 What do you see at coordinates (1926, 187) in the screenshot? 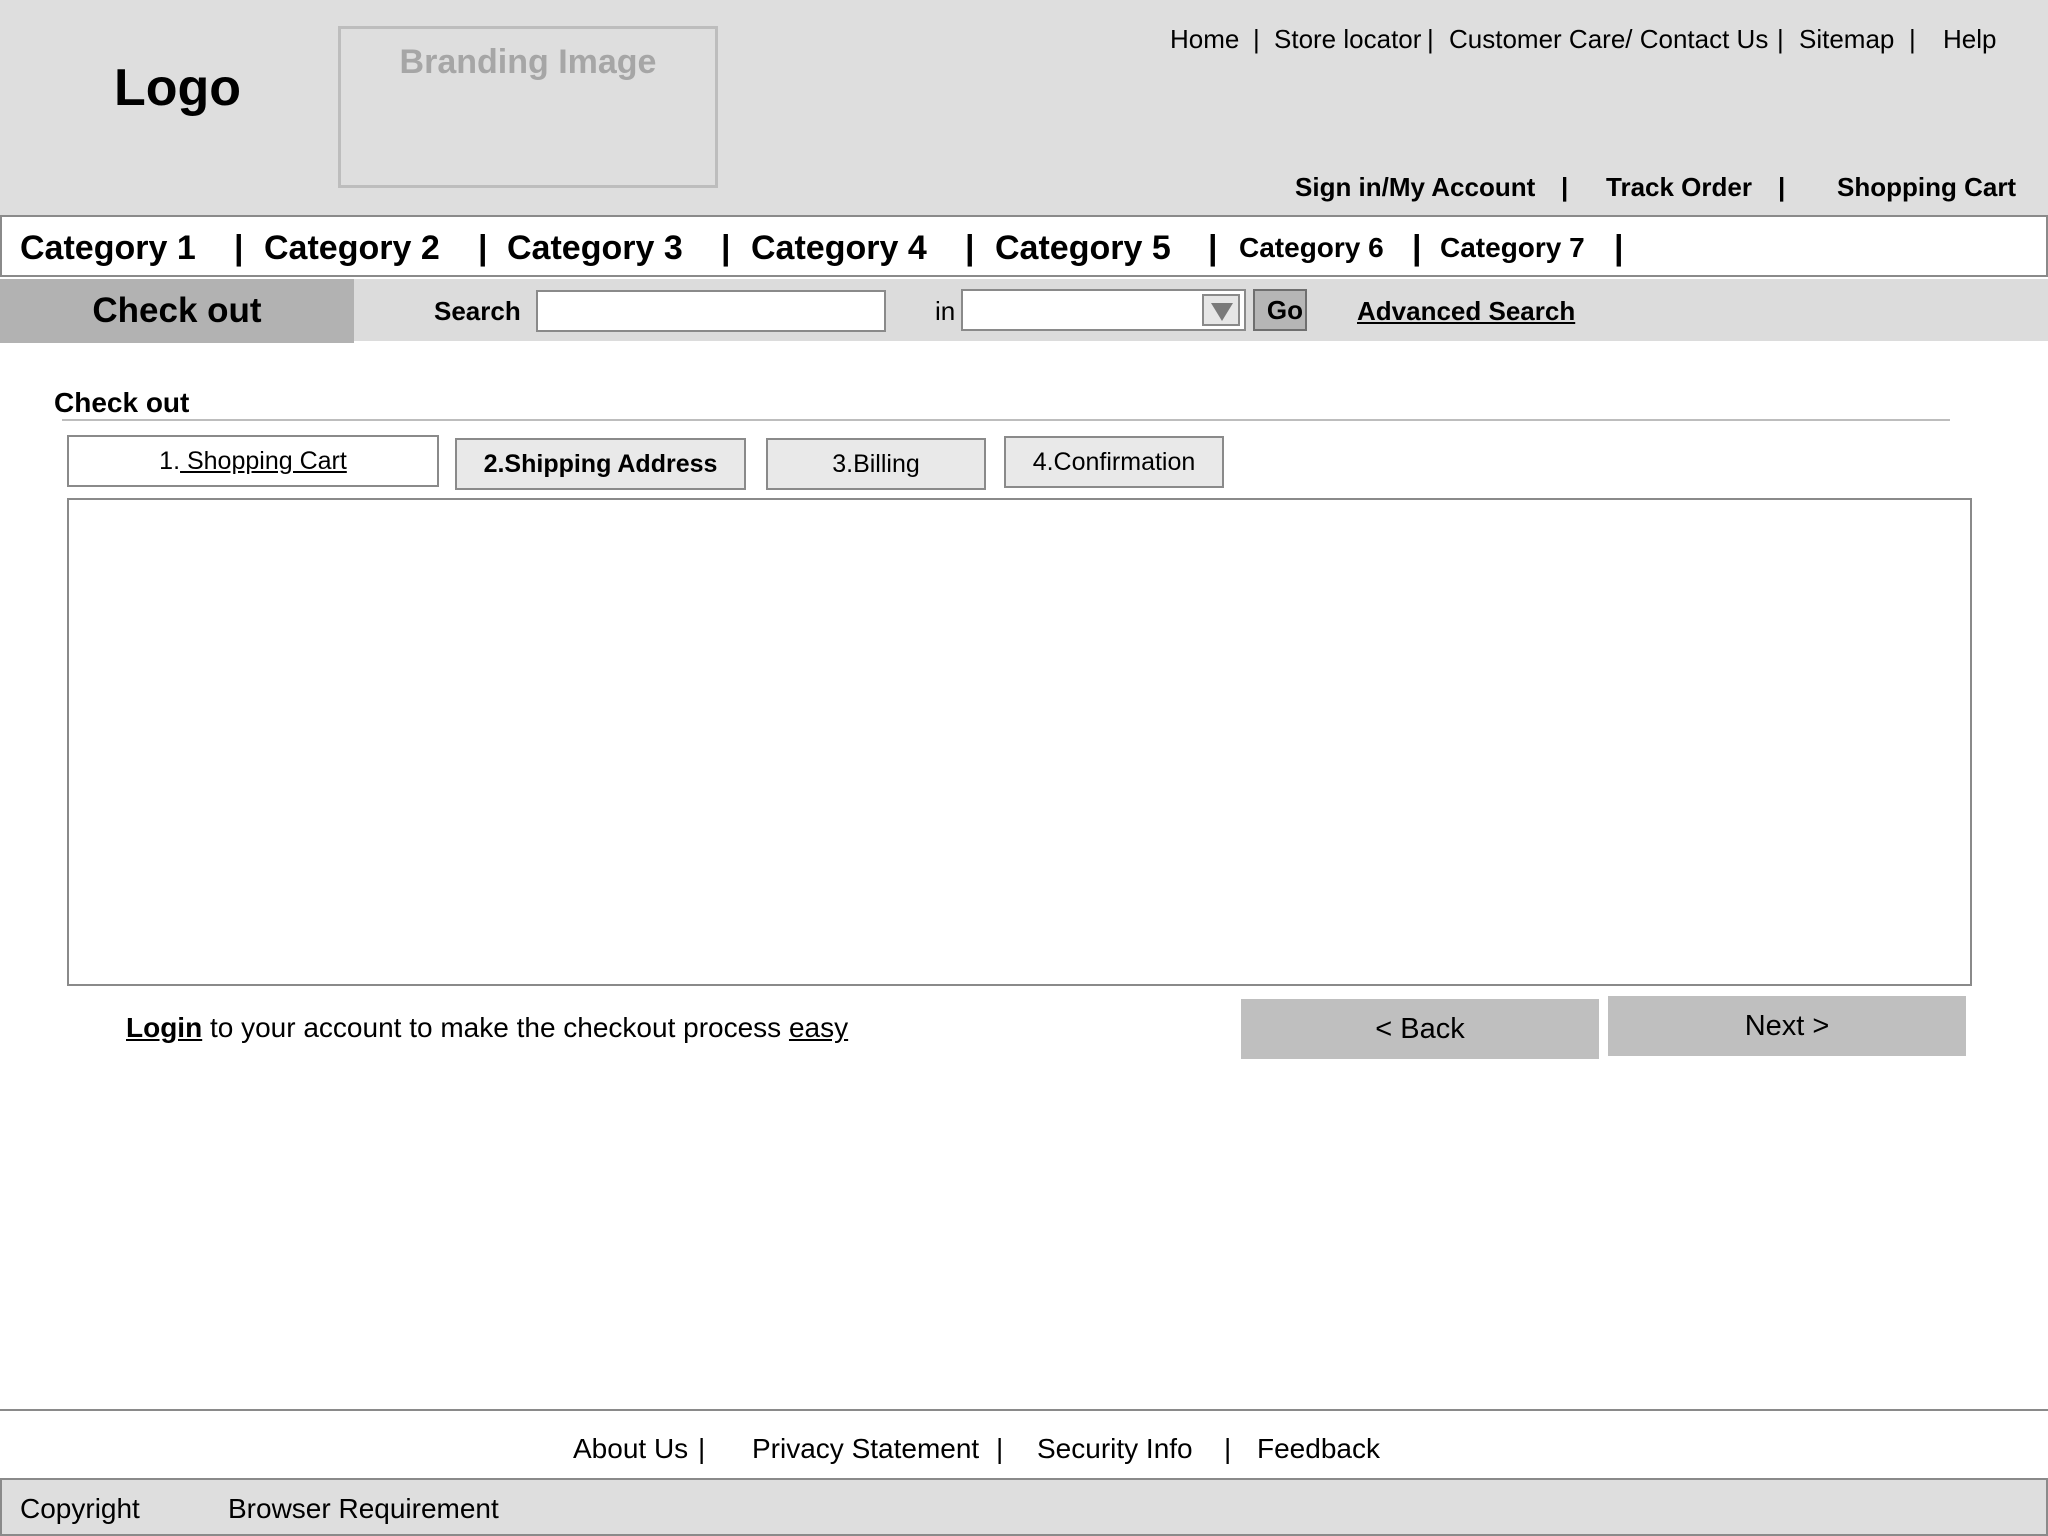
I see `shopping-cart-link: Shopping Cart` at bounding box center [1926, 187].